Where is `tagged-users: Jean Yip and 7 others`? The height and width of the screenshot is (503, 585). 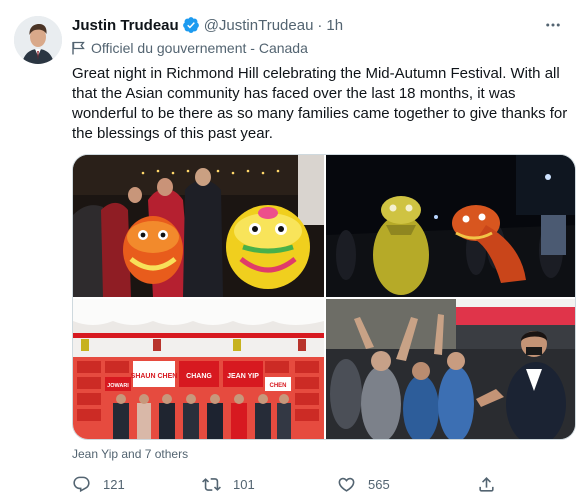
tagged-users: Jean Yip and 7 others is located at coordinates (130, 454).